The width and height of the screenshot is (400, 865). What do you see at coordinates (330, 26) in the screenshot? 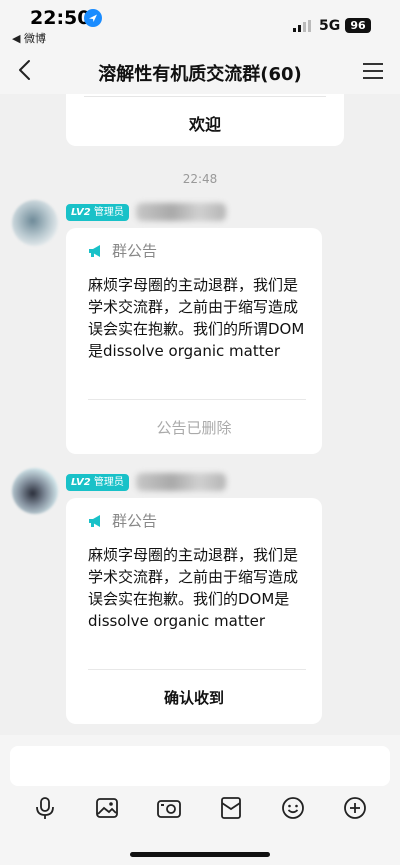
I see `network-type: 5G` at bounding box center [330, 26].